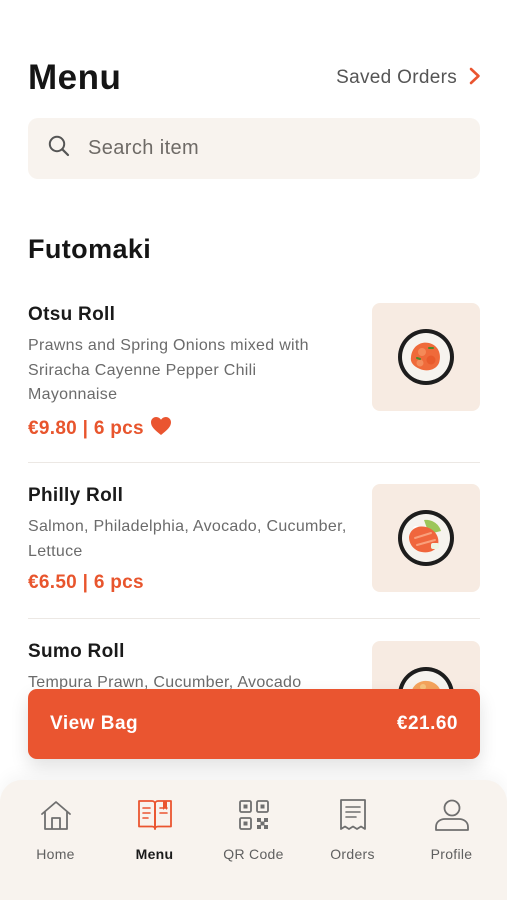 The height and width of the screenshot is (900, 507). Describe the element at coordinates (75, 77) in the screenshot. I see `page-title: Menu` at that location.